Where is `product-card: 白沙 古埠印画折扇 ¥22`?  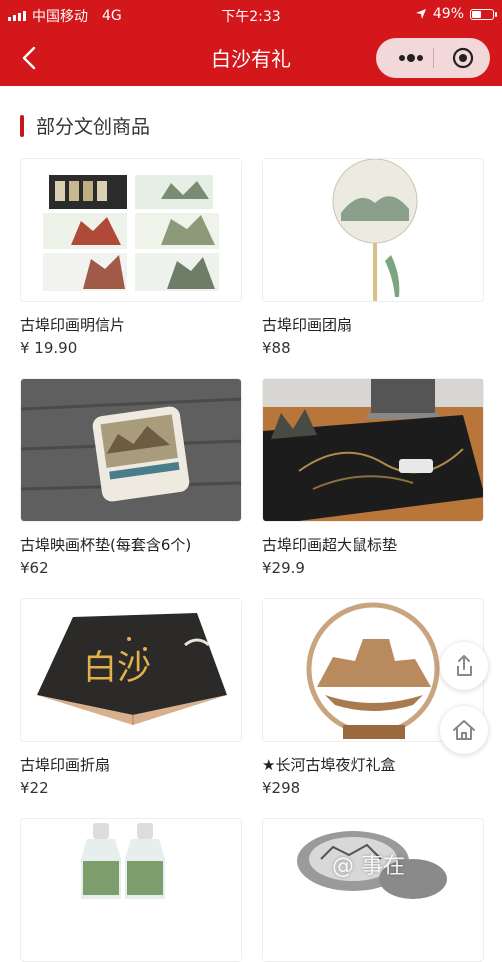 product-card: 白沙 古埠印画折扇 ¥22 is located at coordinates (131, 697).